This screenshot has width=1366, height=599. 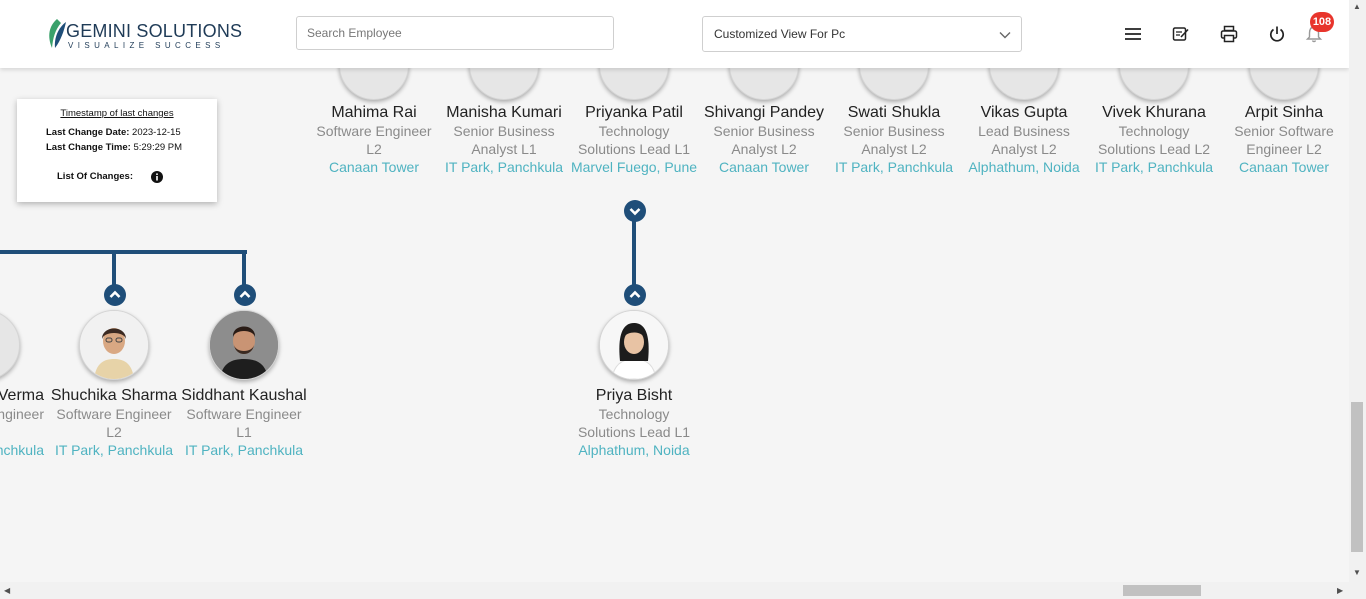 I want to click on employee-name: Priyanka Patil, so click(x=634, y=112).